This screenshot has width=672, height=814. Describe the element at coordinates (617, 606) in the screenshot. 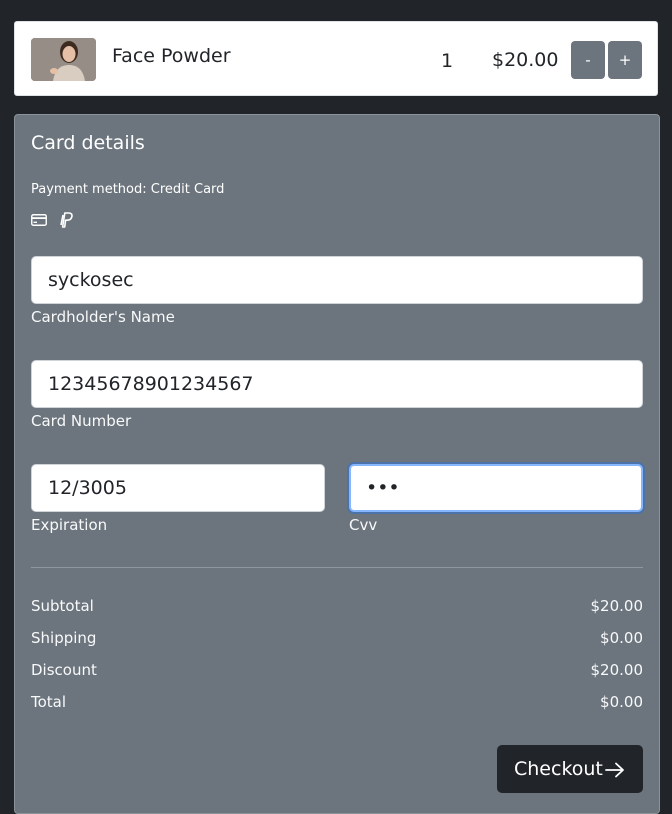

I see `subtotal-value: $20.00` at that location.